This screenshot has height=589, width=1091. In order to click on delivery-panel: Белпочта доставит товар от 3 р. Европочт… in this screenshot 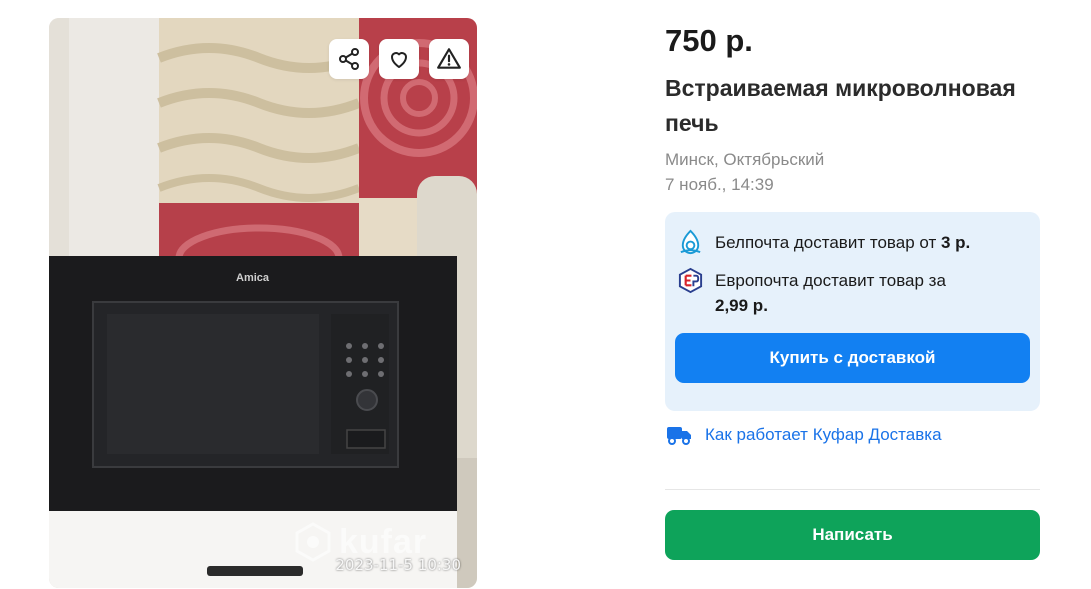, I will do `click(852, 311)`.